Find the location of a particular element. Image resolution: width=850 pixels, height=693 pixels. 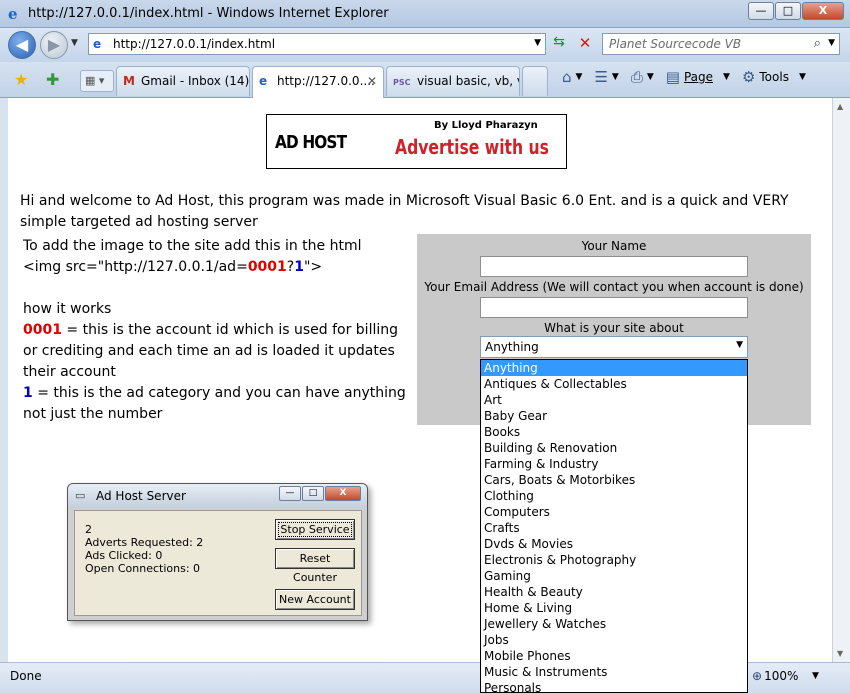

gear-icon: ⚙ is located at coordinates (748, 77).